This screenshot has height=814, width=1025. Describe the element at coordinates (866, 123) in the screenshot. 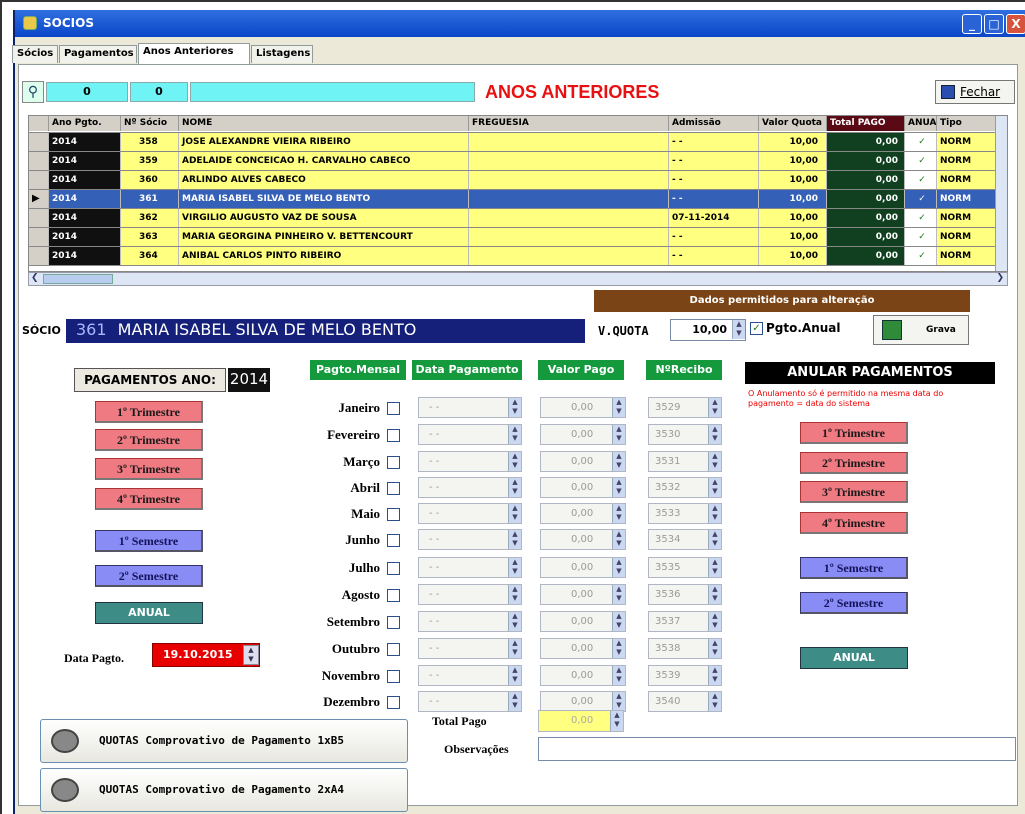

I see `column-header: Total PAGO` at that location.